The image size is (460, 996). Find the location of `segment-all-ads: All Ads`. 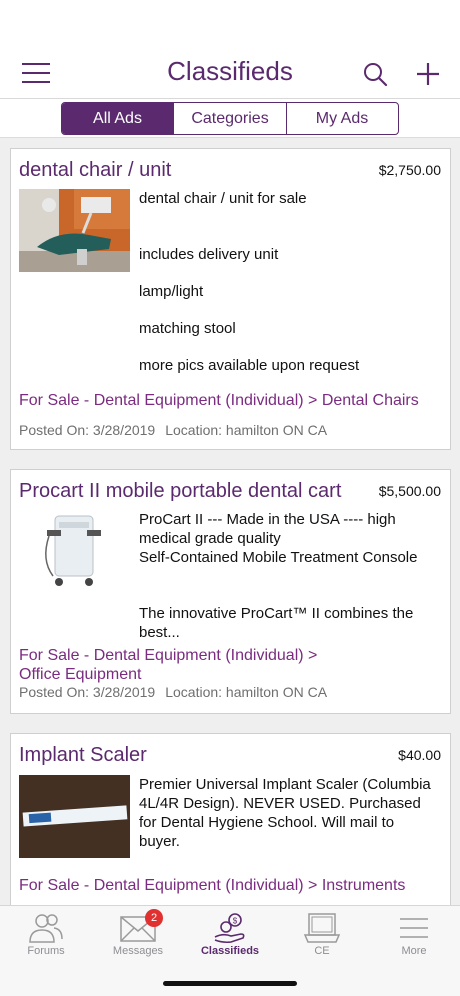

segment-all-ads: All Ads is located at coordinates (118, 118).